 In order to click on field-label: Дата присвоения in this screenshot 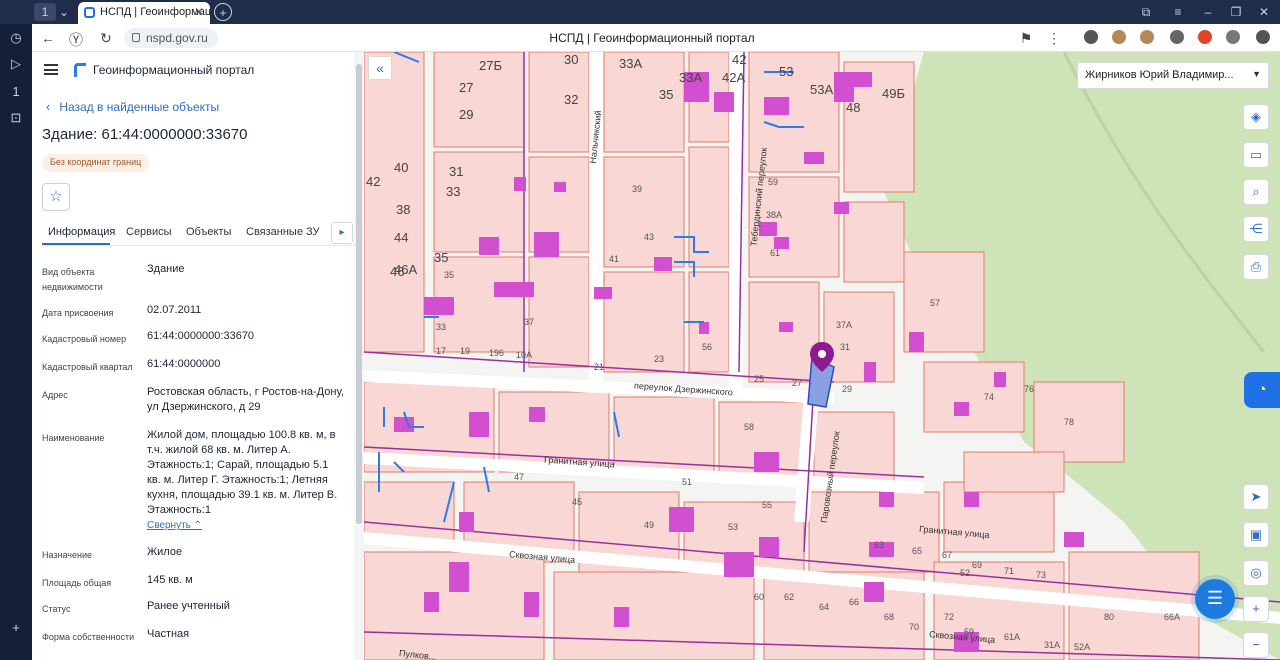, I will do `click(78, 313)`.